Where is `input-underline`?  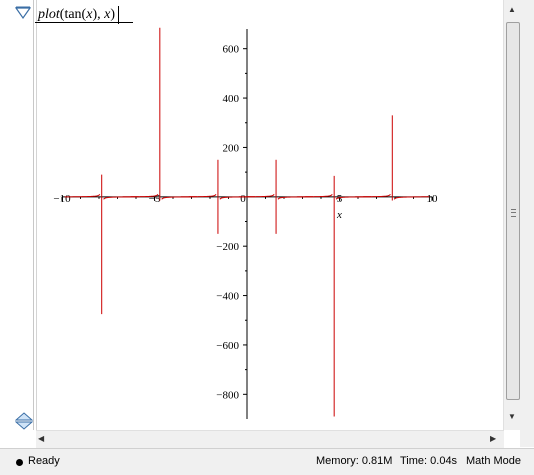
input-underline is located at coordinates (84, 22).